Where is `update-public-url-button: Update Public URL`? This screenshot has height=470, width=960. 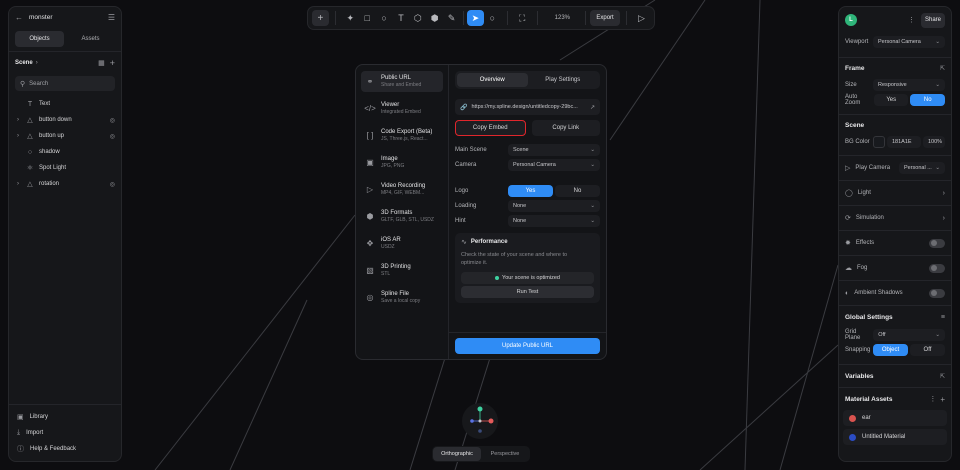
update-public-url-button: Update Public URL is located at coordinates (527, 346).